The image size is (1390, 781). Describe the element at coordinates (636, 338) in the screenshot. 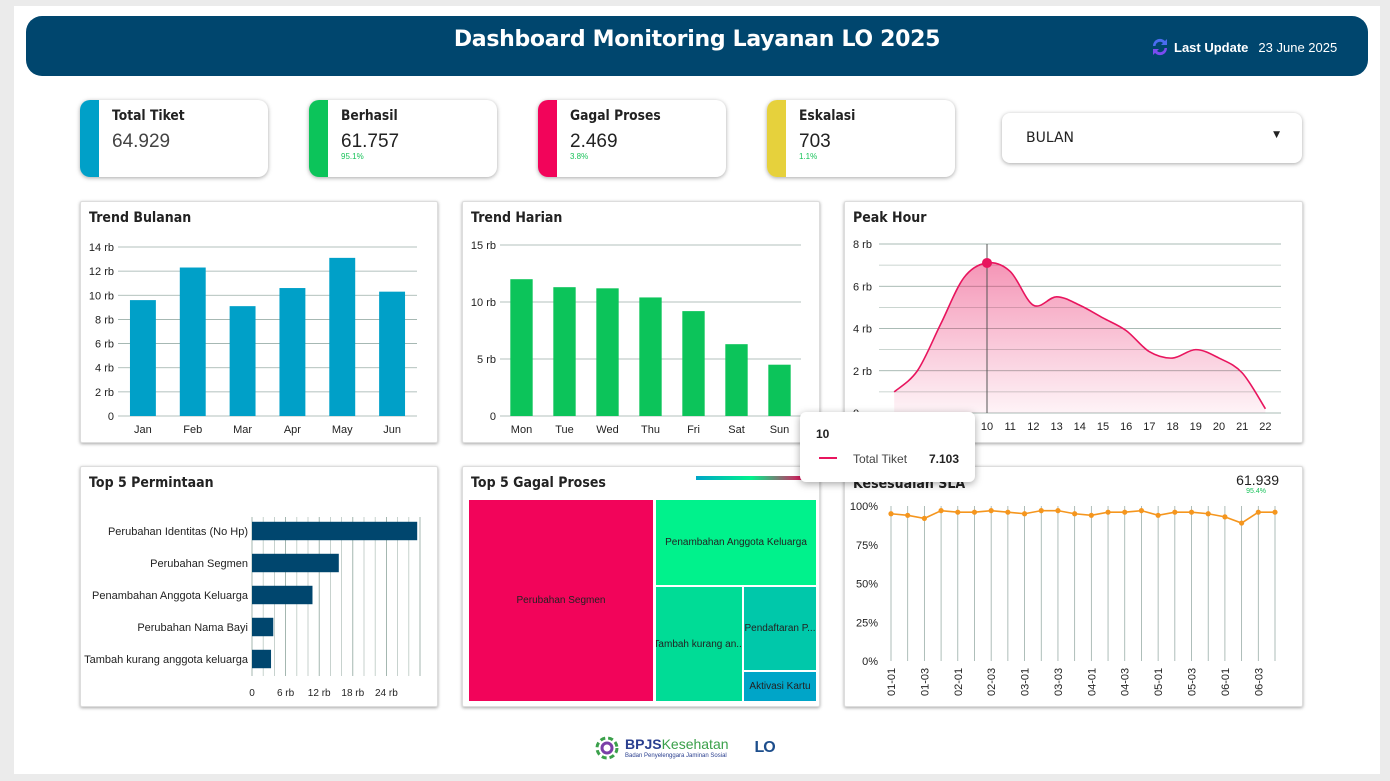

I see `trend-harian-chart: 0 5 rb 10 rb 15 rb Mon Tue Wed Thu Fri Sat Sun` at that location.